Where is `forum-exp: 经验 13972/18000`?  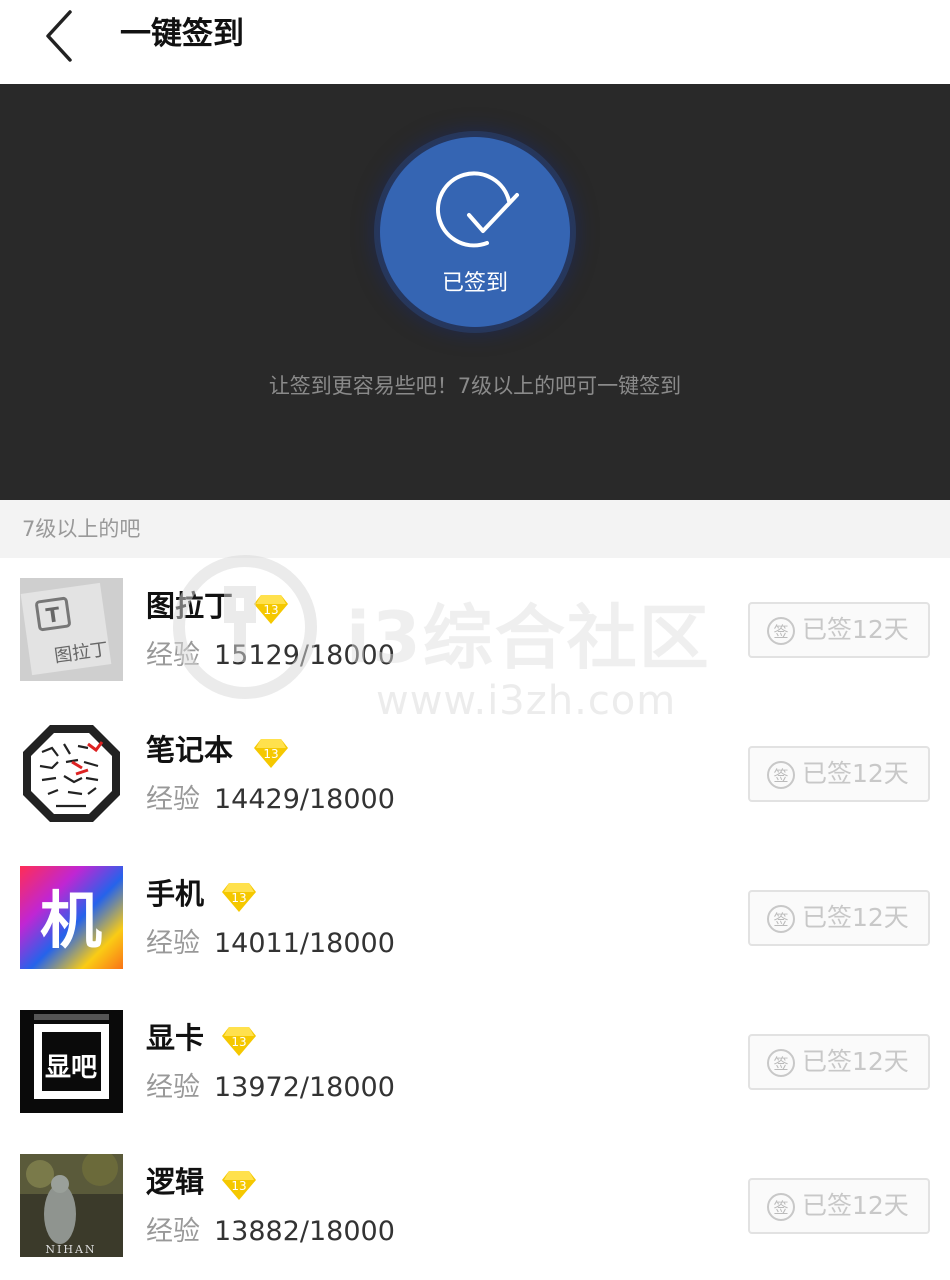
forum-exp: 经验 13972/18000 is located at coordinates (270, 1088).